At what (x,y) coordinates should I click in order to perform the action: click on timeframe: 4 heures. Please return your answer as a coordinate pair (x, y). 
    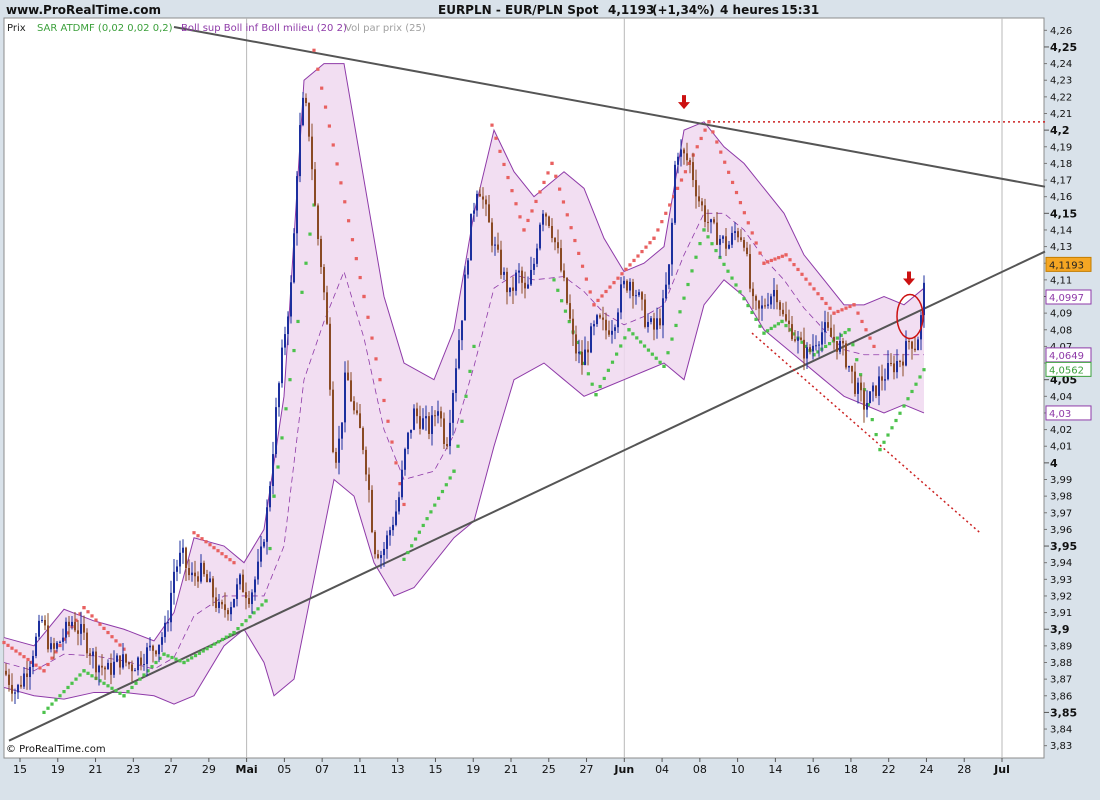
    Looking at the image, I should click on (749, 10).